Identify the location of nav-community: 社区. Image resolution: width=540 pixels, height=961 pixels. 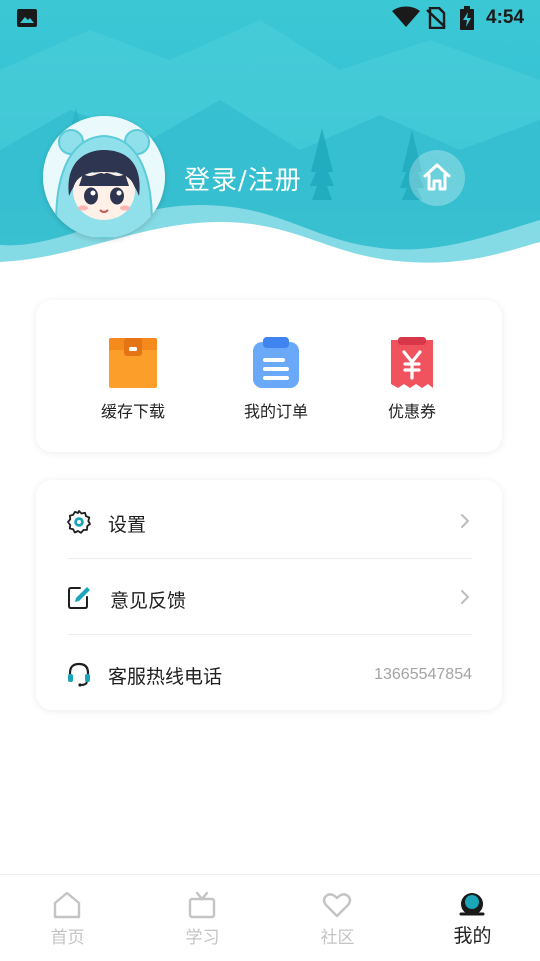
(337, 918).